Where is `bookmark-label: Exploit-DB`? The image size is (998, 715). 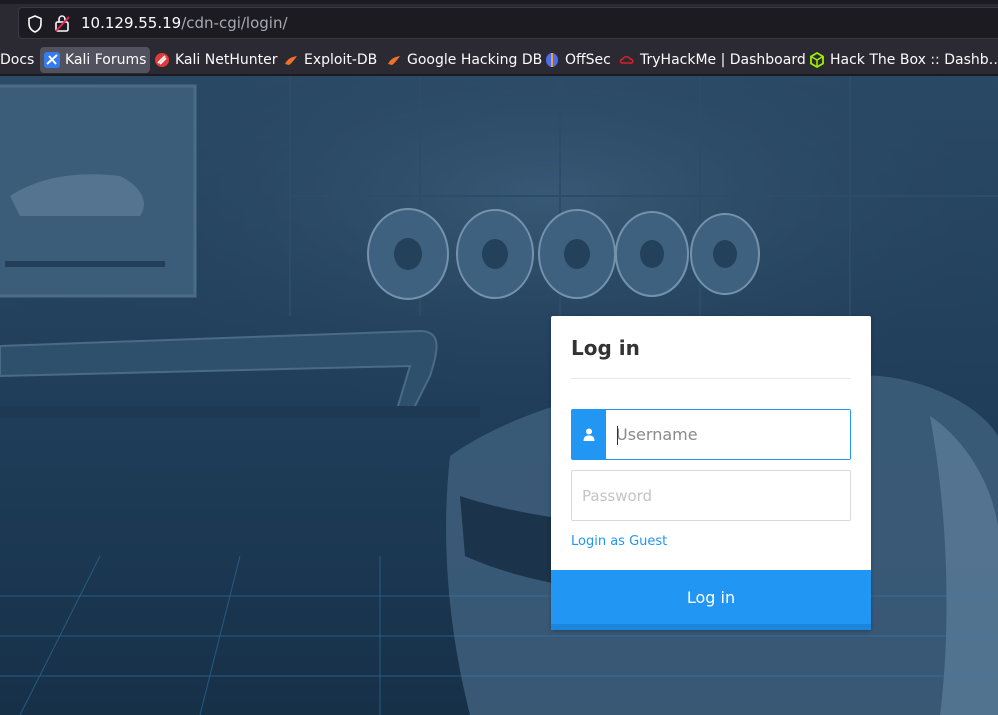
bookmark-label: Exploit-DB is located at coordinates (341, 60).